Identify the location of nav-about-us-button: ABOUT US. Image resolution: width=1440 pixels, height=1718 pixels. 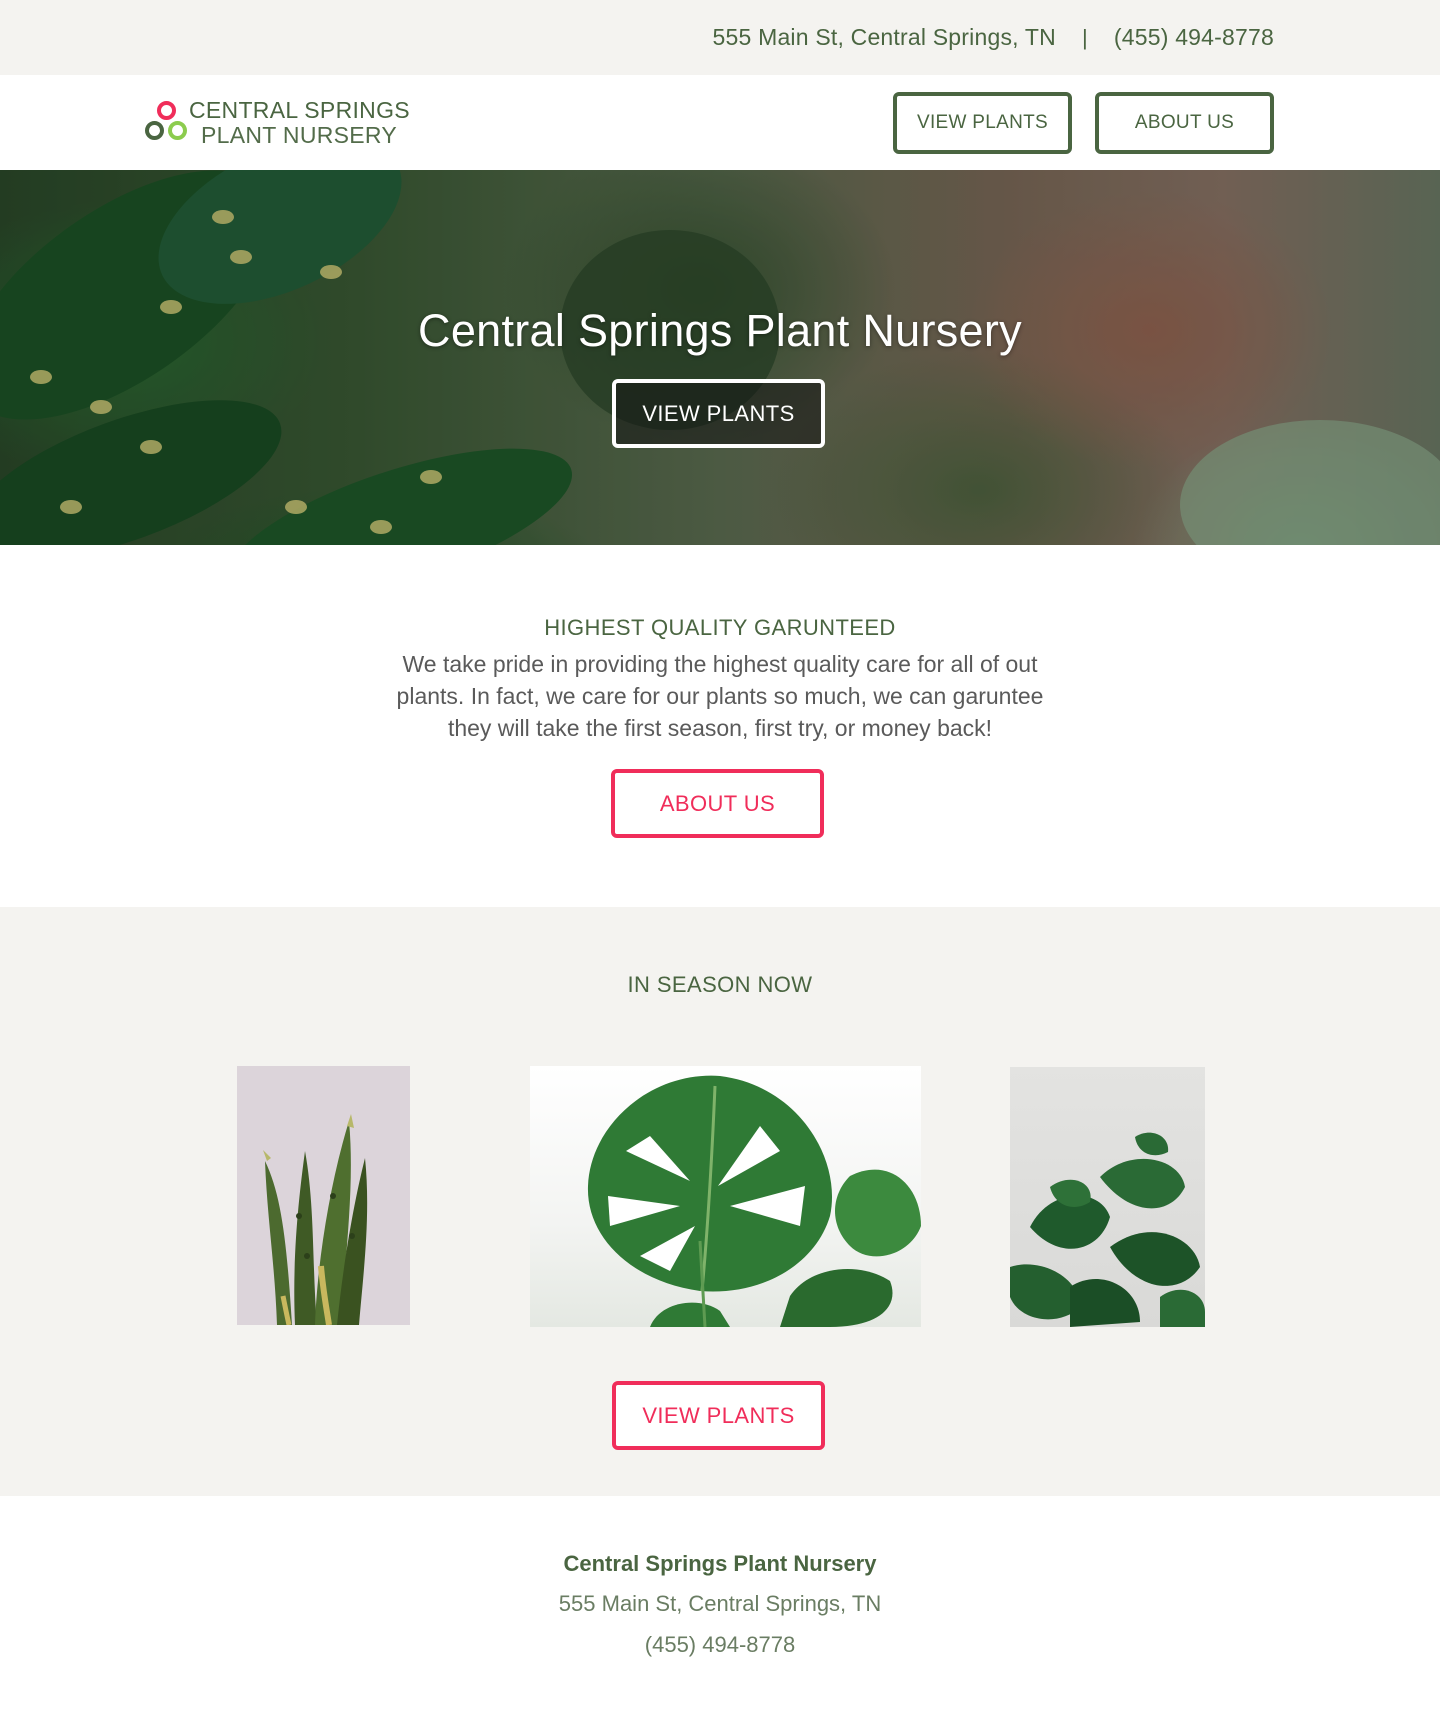
(1184, 123).